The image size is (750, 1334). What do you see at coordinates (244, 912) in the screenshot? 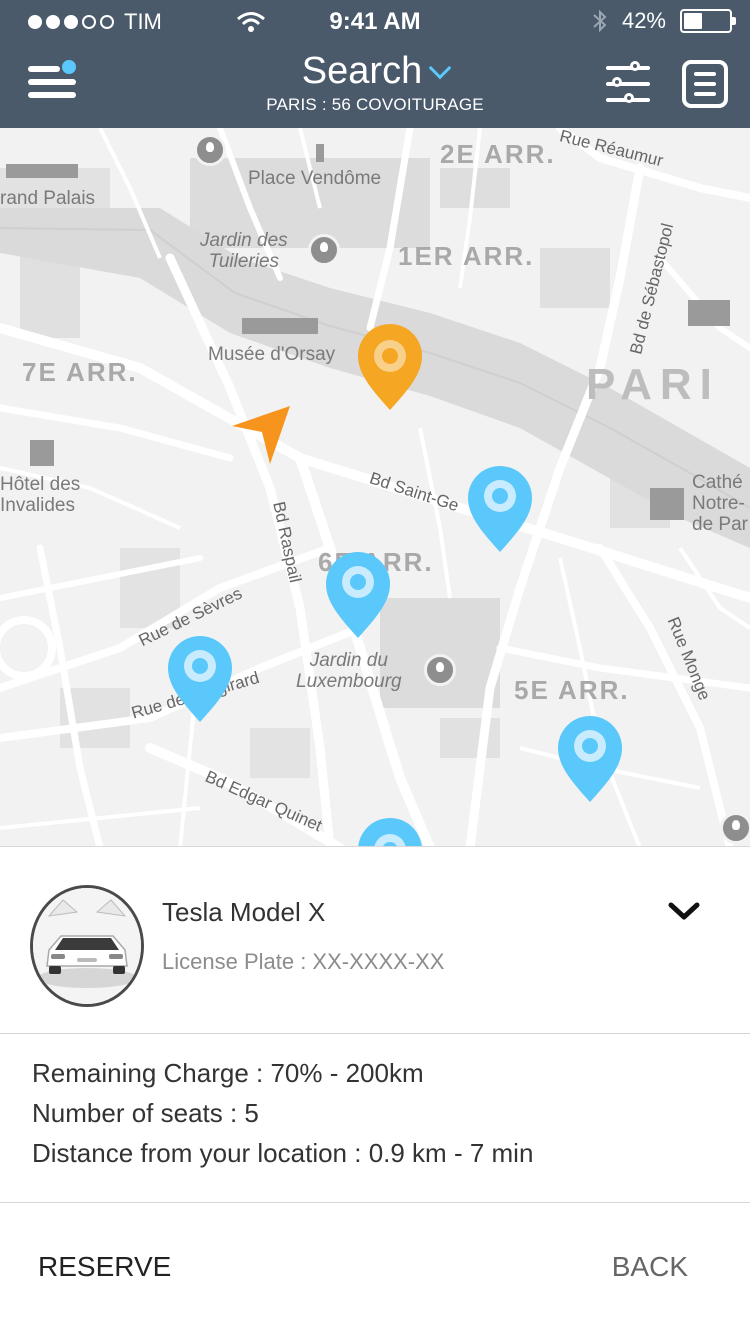
I see `car-name: Tesla Model X` at bounding box center [244, 912].